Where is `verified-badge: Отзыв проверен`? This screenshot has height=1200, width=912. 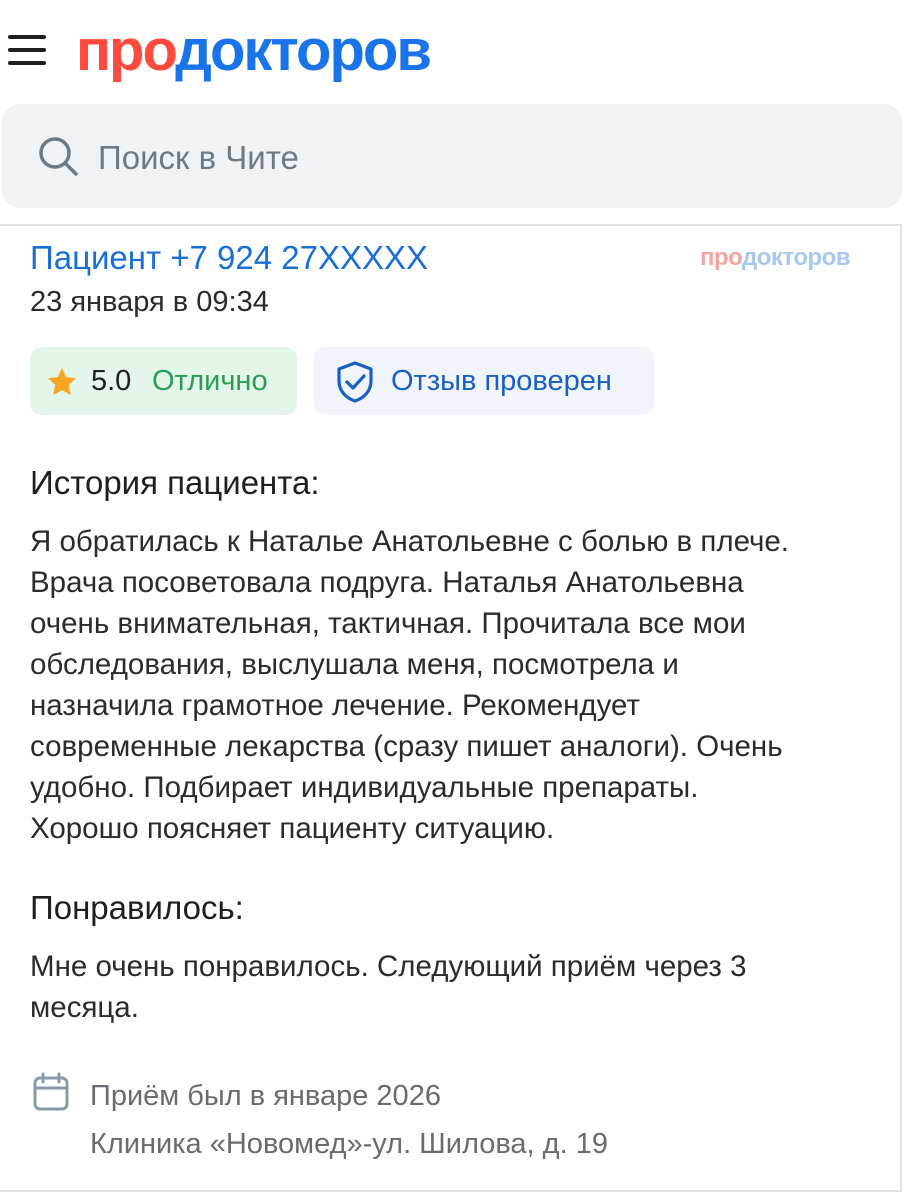 verified-badge: Отзыв проверен is located at coordinates (484, 381).